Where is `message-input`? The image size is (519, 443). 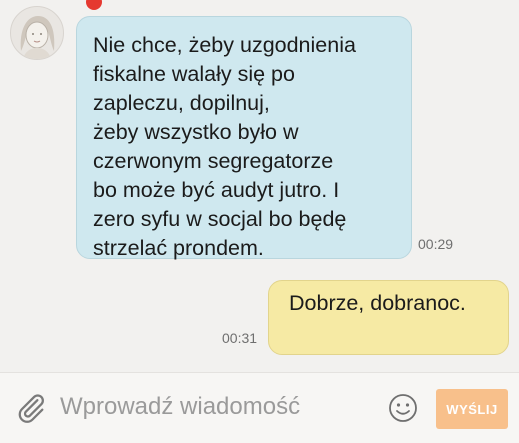
message-input is located at coordinates (215, 407).